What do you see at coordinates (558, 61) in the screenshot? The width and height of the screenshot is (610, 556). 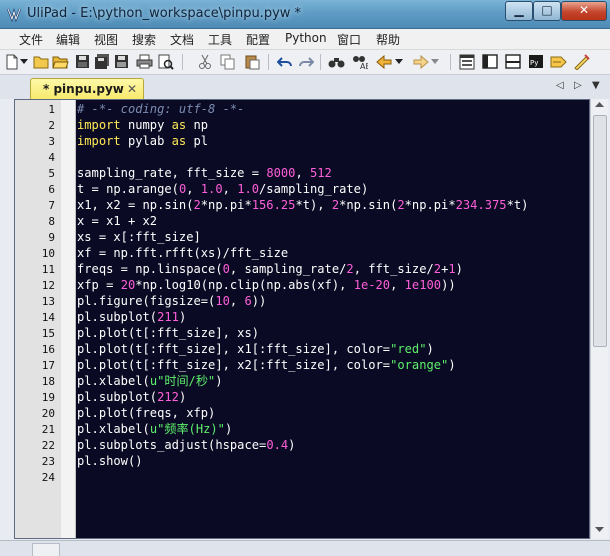 I see `run-icon` at bounding box center [558, 61].